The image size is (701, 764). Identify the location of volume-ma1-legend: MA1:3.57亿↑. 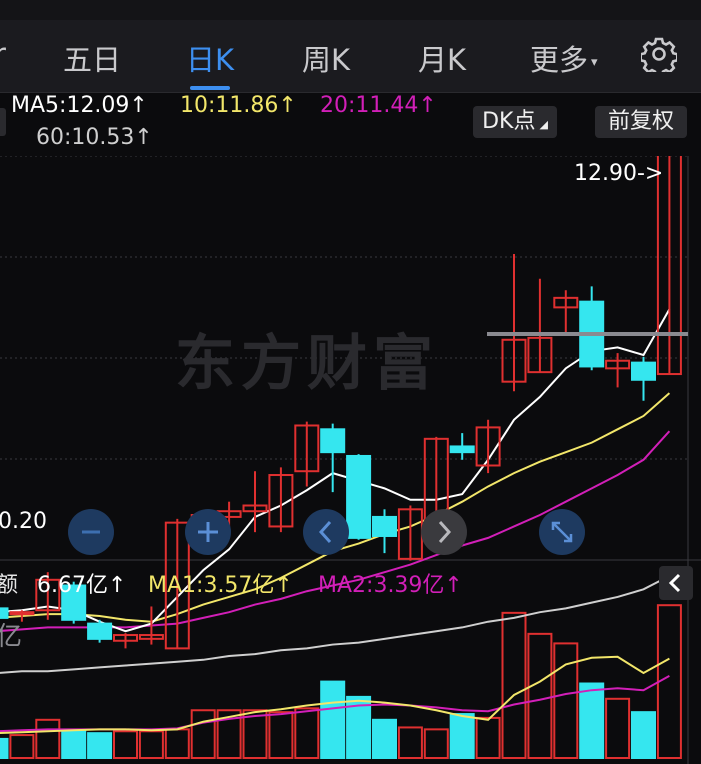
(220, 585).